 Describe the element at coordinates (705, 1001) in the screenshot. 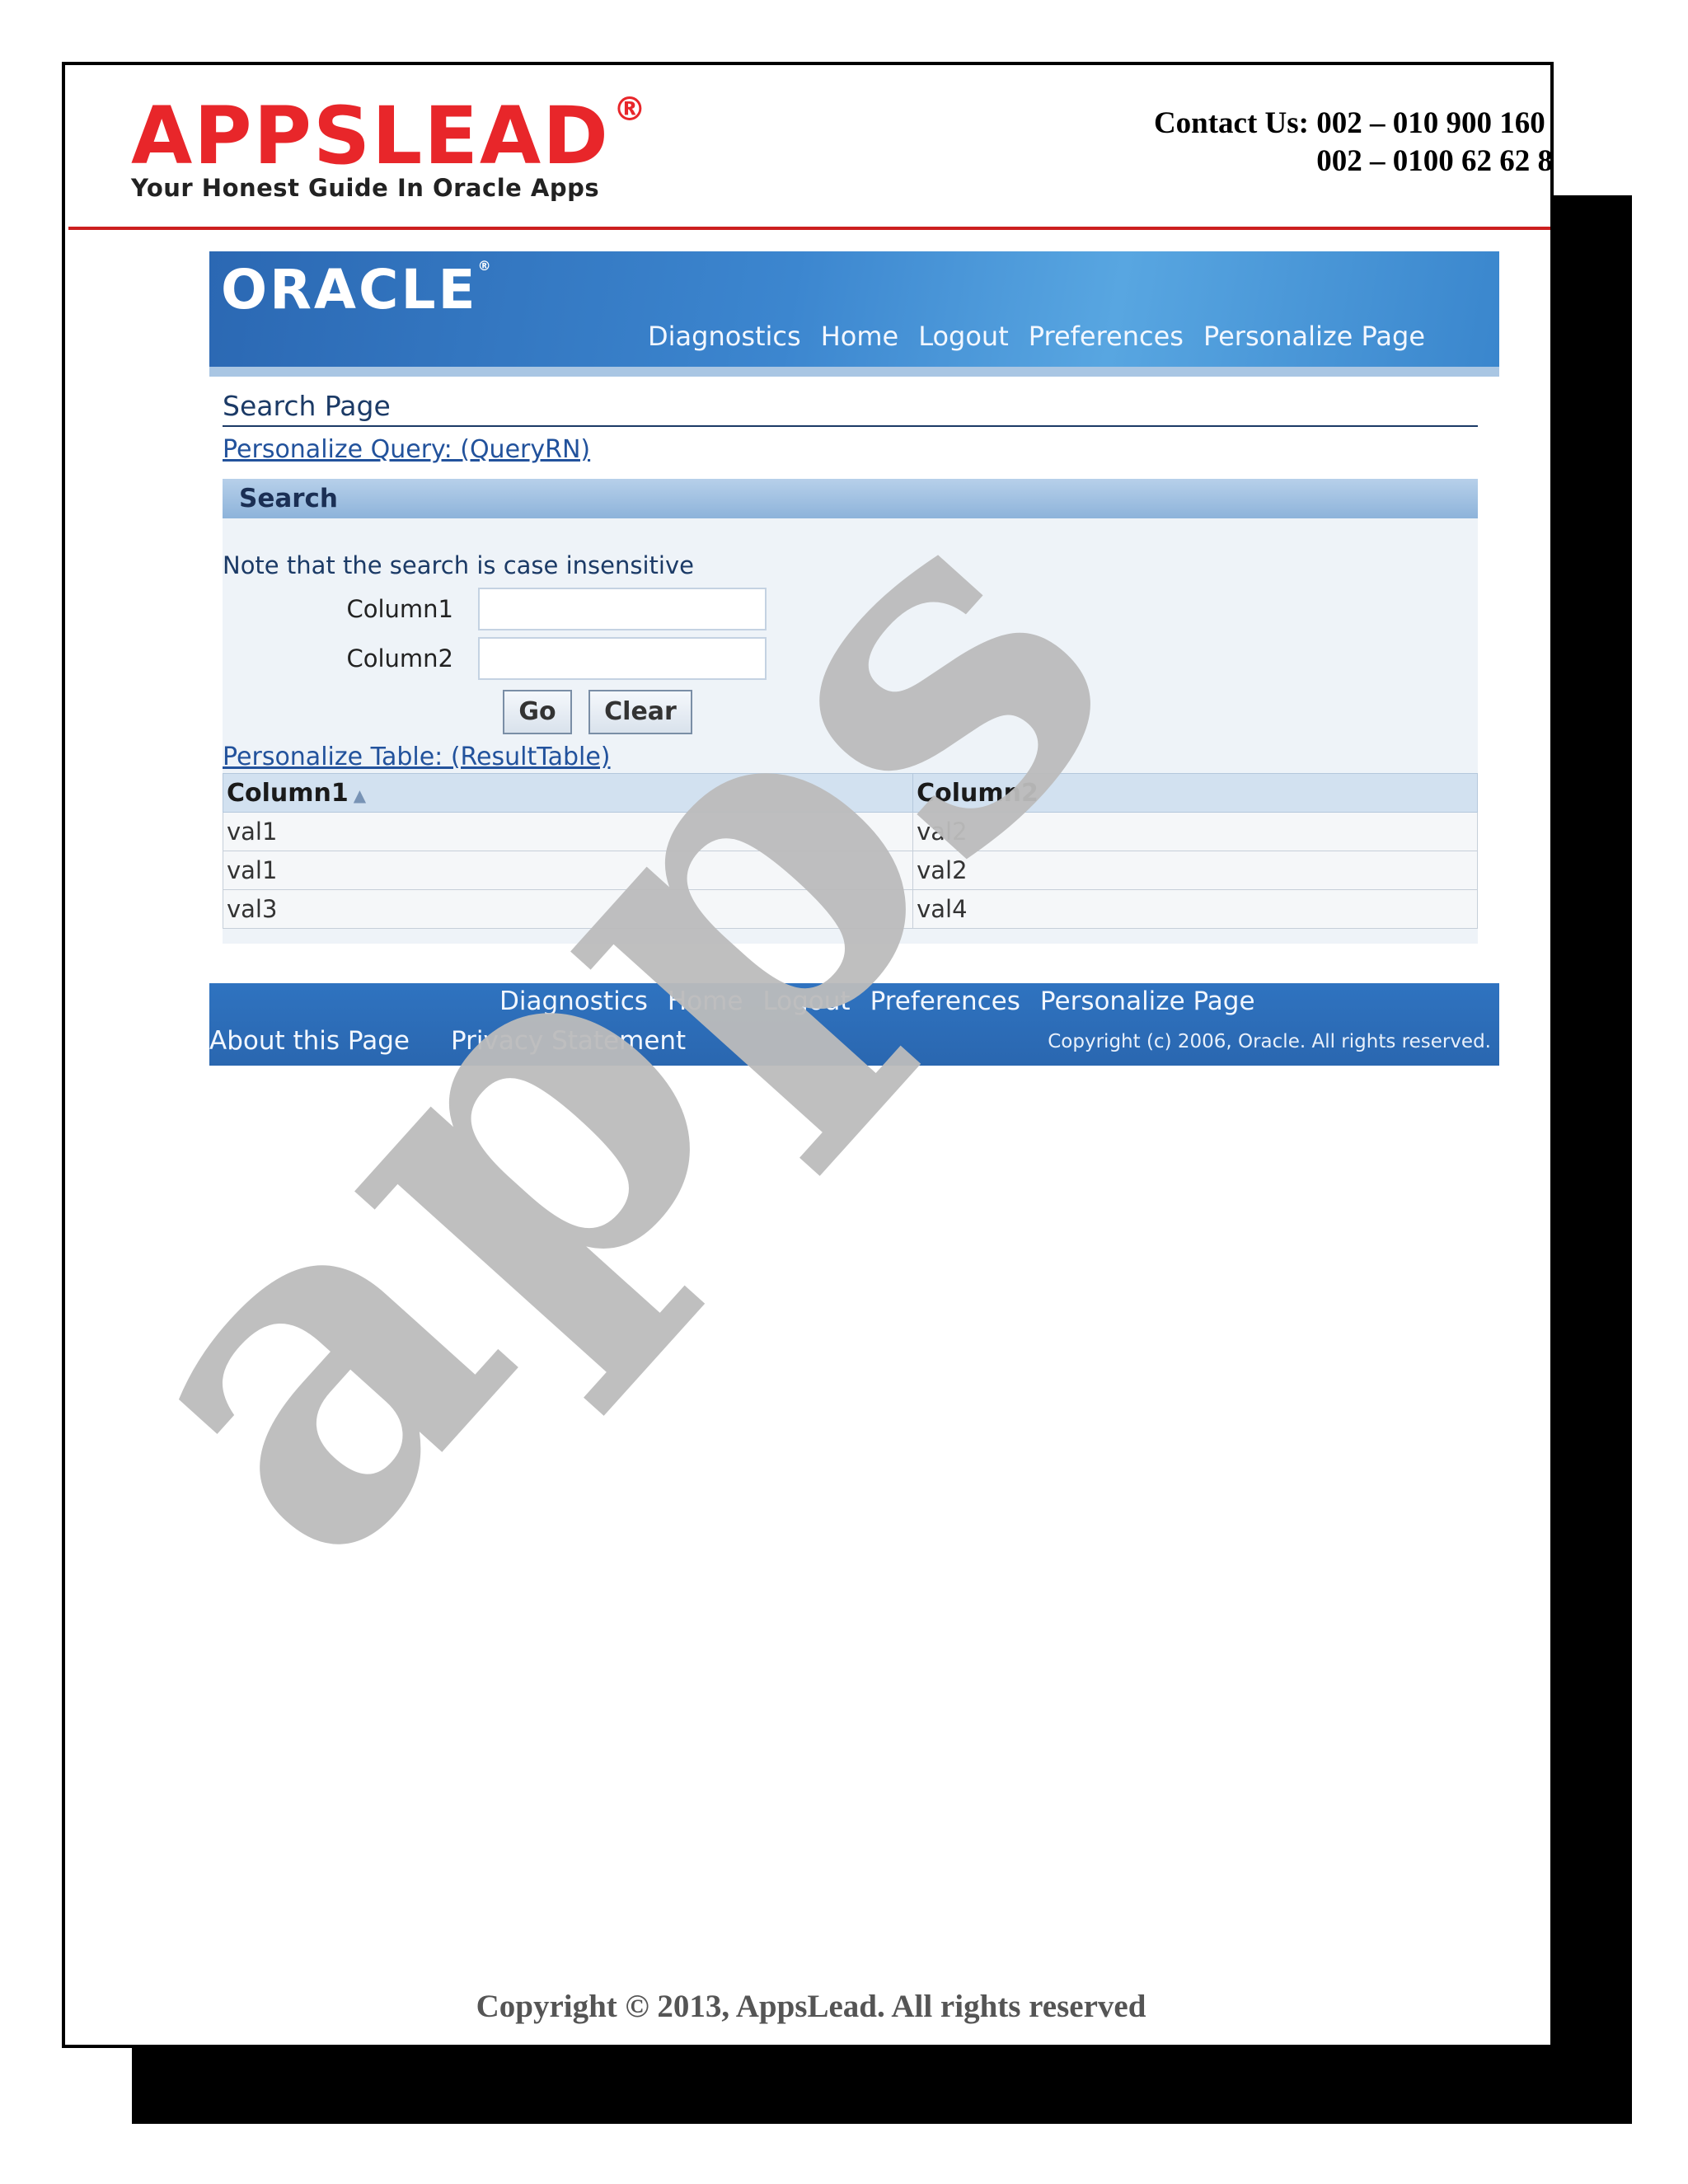

I see `footer-link-home: Home` at that location.